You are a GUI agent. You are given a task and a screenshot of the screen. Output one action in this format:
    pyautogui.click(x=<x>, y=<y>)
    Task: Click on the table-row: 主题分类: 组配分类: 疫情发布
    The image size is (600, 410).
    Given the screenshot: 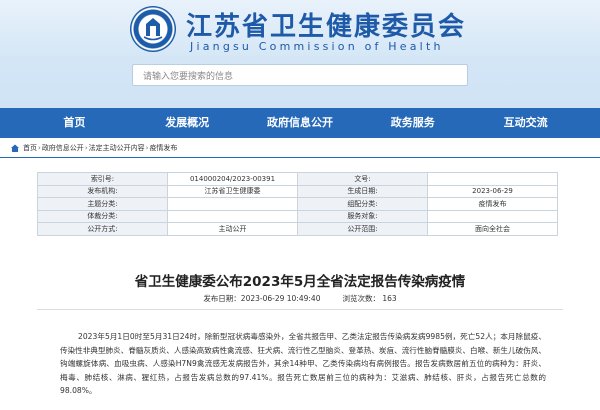 What is the action you would take?
    pyautogui.click(x=297, y=204)
    